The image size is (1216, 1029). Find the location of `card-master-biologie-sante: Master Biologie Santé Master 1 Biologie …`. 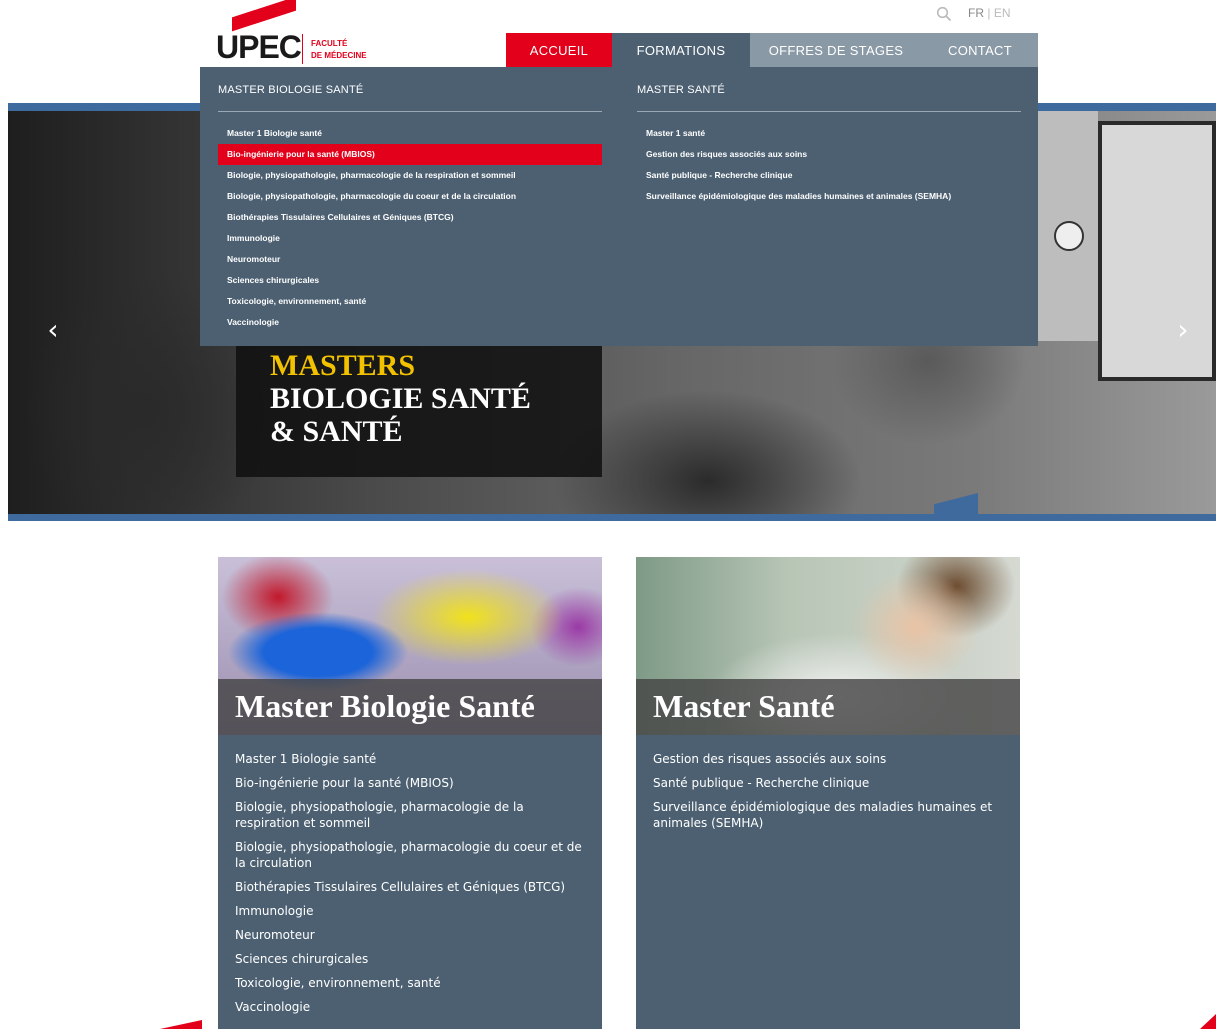

card-master-biologie-sante: Master Biologie Santé Master 1 Biologie … is located at coordinates (410, 793).